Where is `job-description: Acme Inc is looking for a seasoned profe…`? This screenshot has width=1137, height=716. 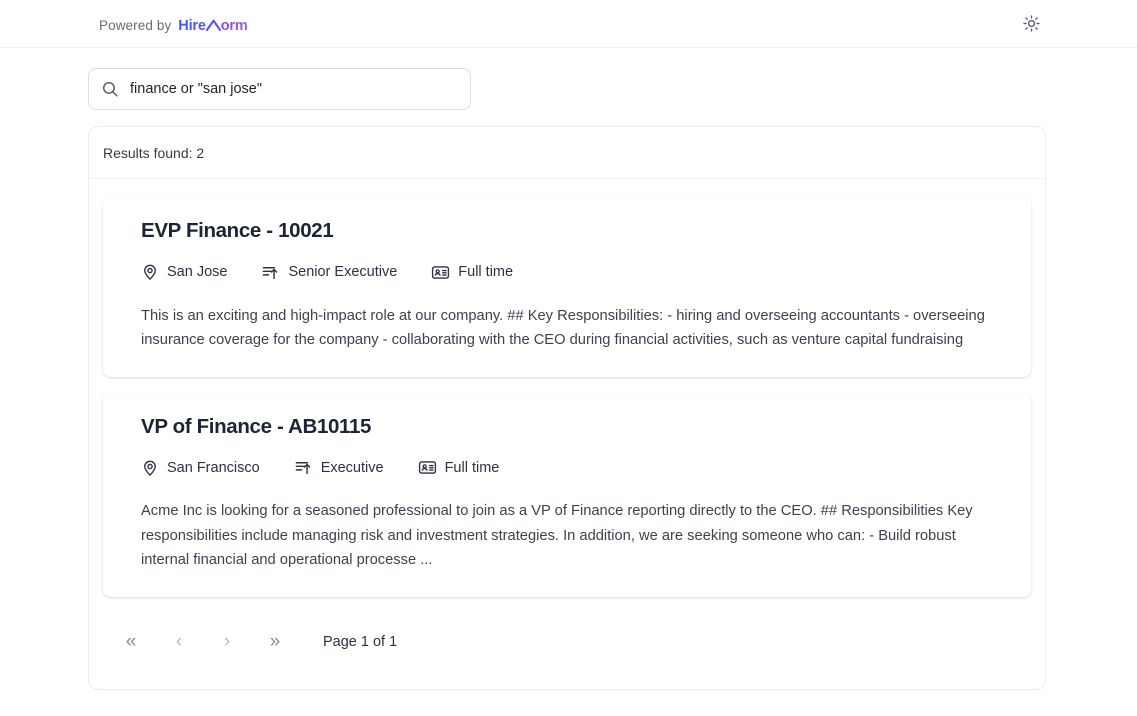
job-description: Acme Inc is looking for a seasoned profe… is located at coordinates (557, 536).